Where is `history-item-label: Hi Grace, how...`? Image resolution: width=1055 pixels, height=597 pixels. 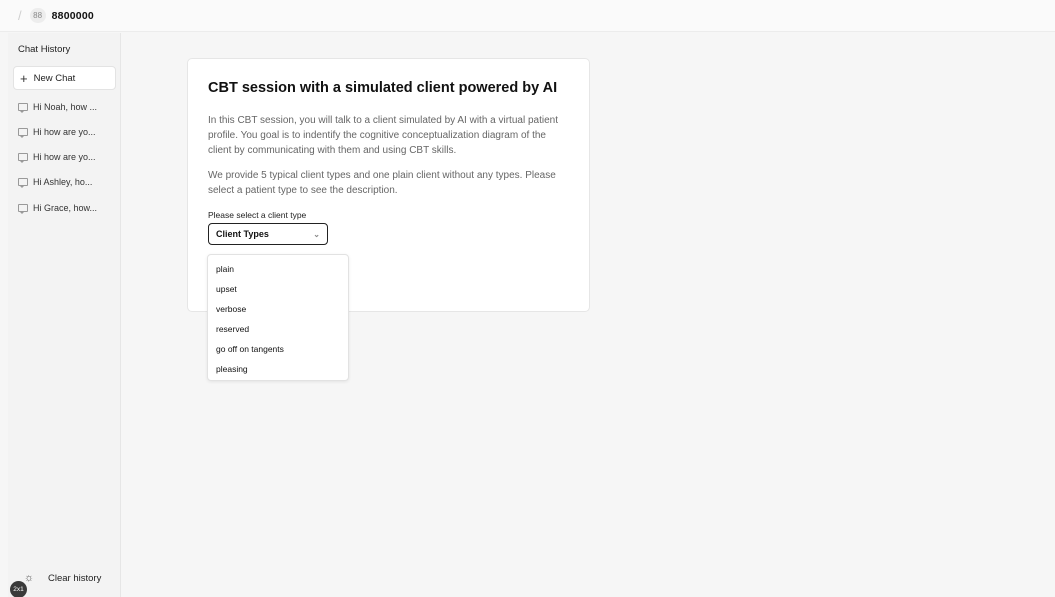 history-item-label: Hi Grace, how... is located at coordinates (65, 208).